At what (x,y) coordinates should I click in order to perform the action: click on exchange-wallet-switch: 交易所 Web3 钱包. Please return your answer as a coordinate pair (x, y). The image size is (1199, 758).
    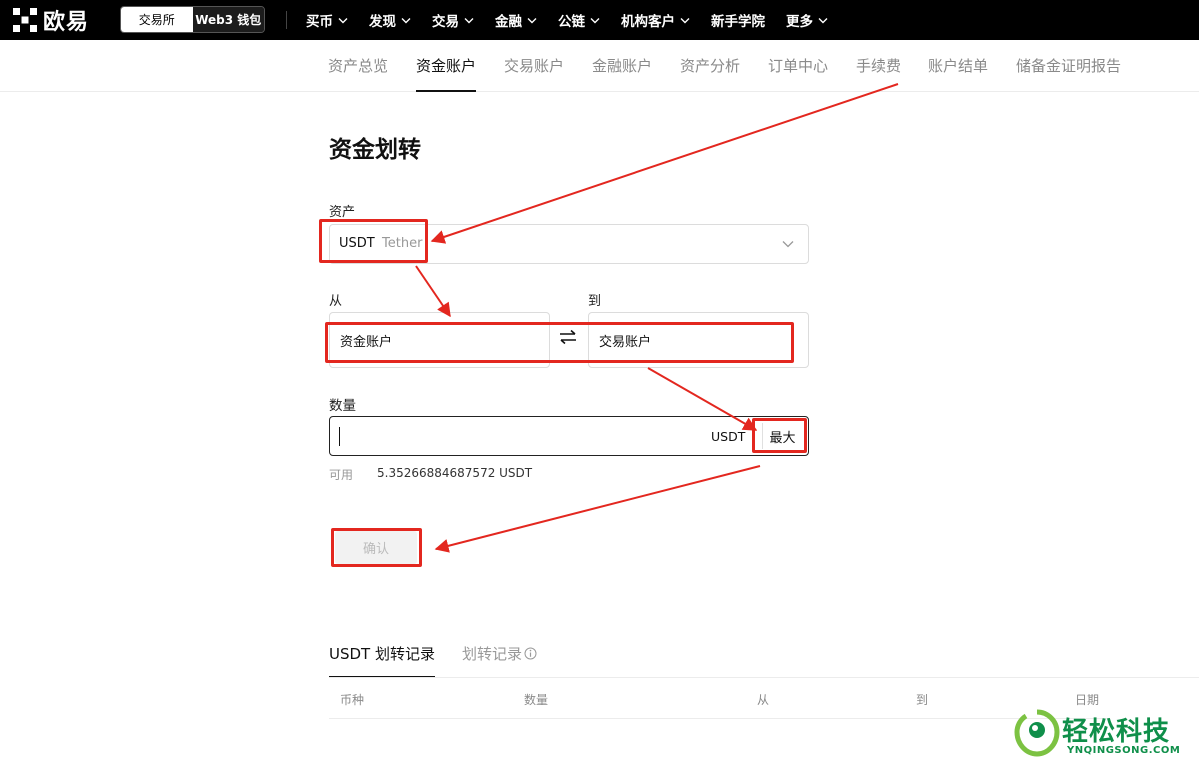
    Looking at the image, I should click on (192, 19).